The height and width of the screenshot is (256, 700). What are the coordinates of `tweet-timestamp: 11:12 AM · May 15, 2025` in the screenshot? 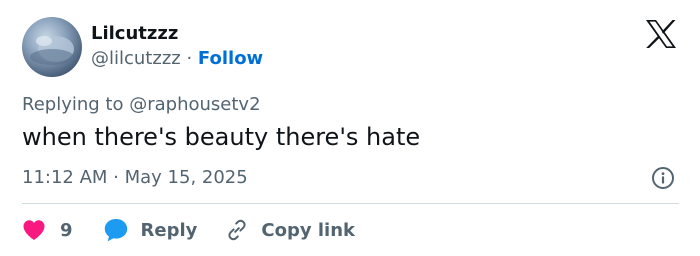 It's located at (135, 177).